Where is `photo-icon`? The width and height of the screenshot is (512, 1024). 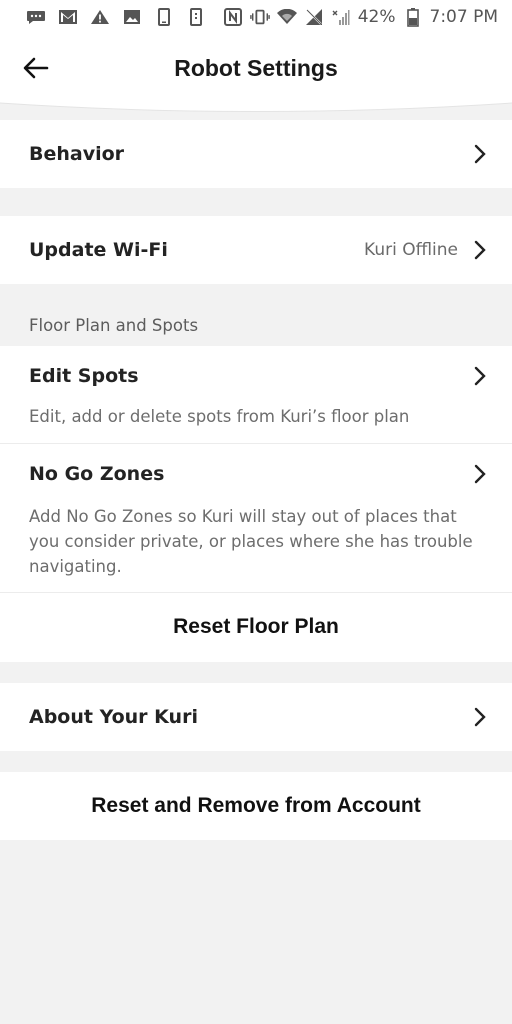
photo-icon is located at coordinates (132, 17).